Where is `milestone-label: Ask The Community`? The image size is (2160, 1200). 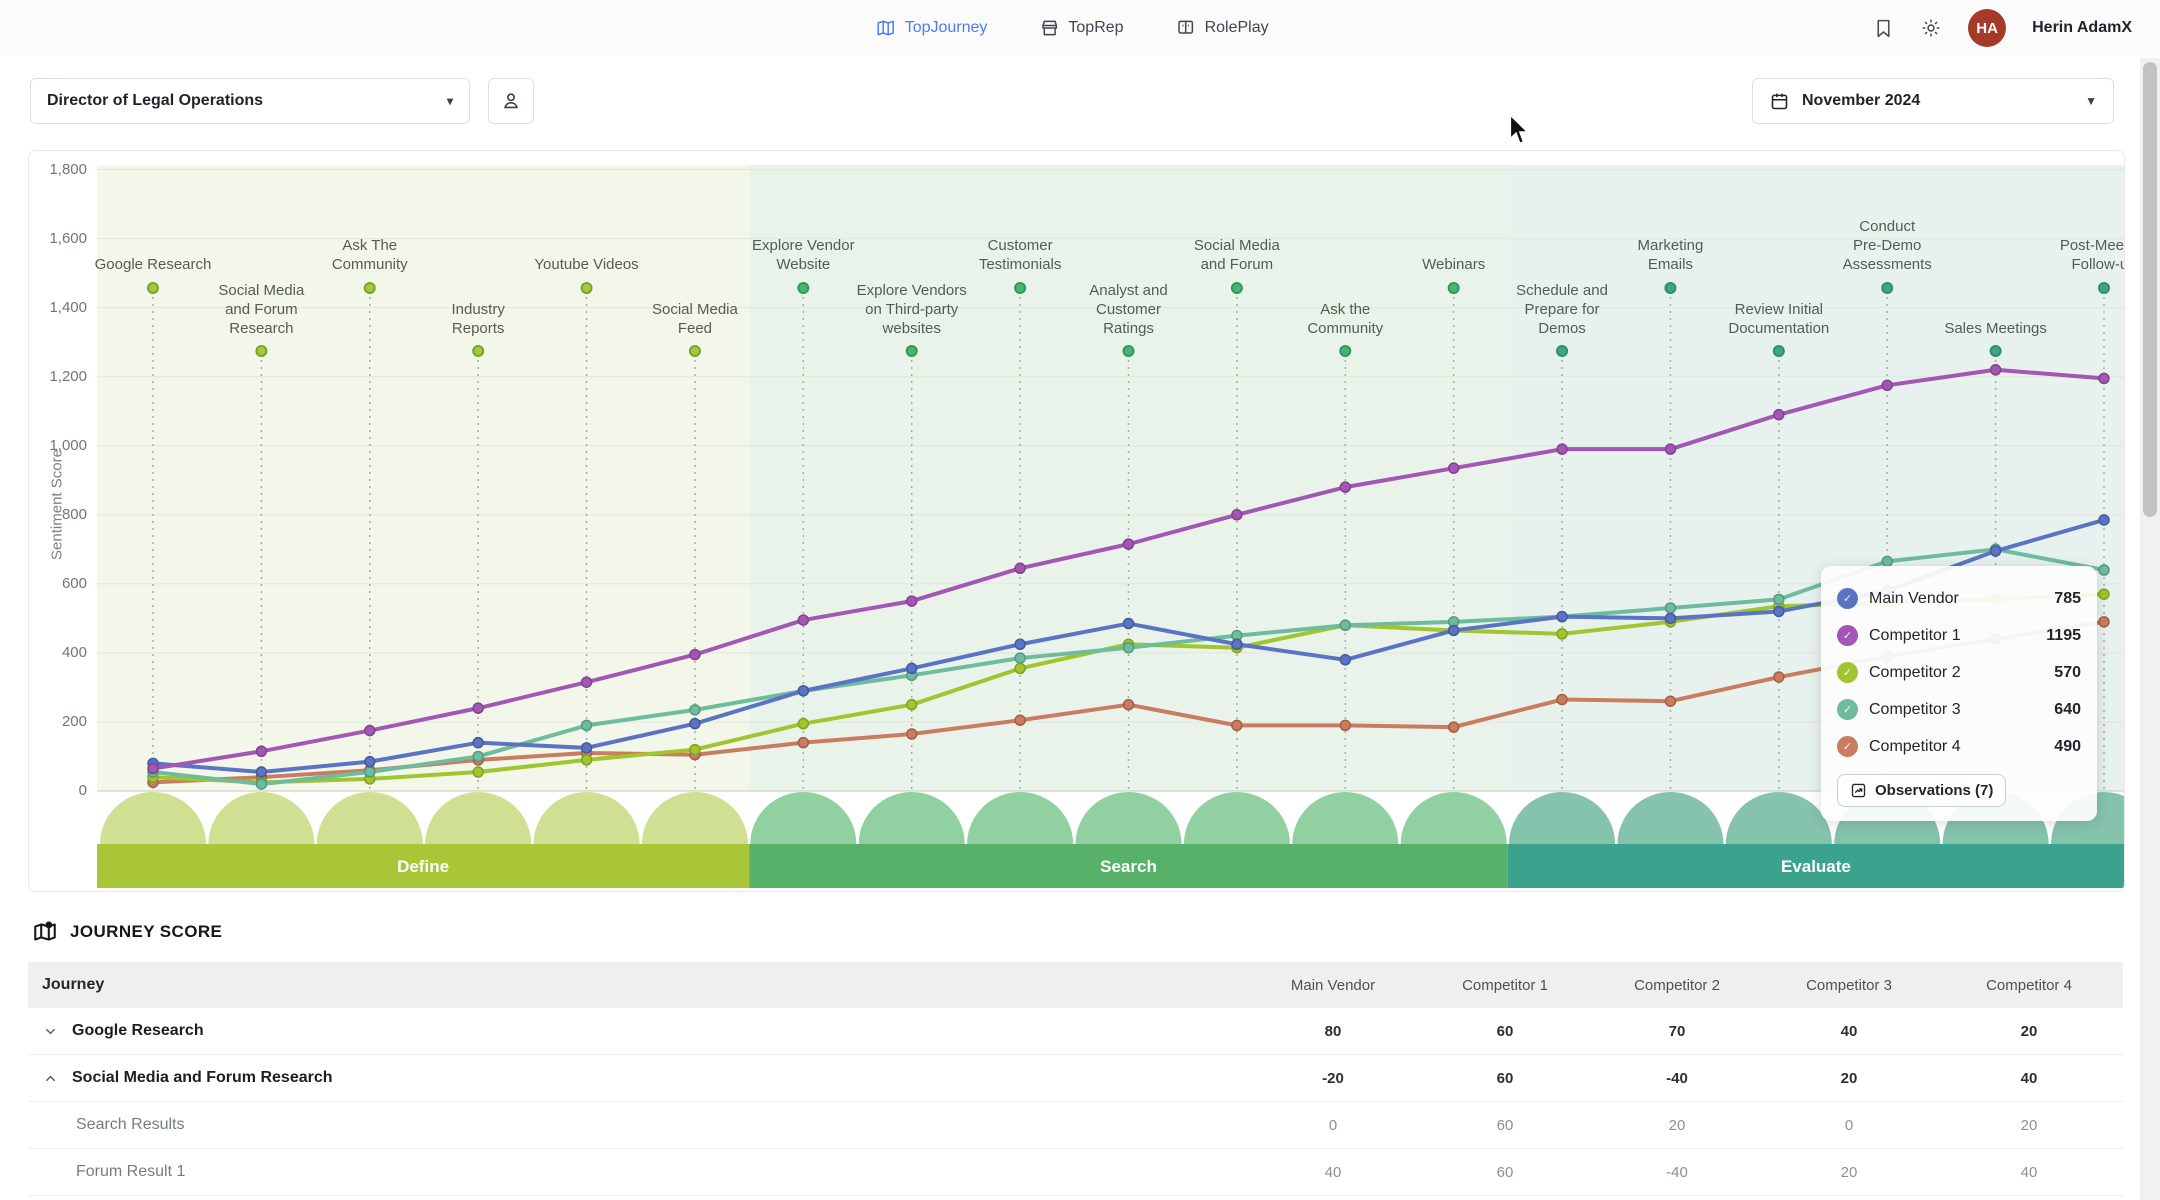 milestone-label: Ask The Community is located at coordinates (370, 256).